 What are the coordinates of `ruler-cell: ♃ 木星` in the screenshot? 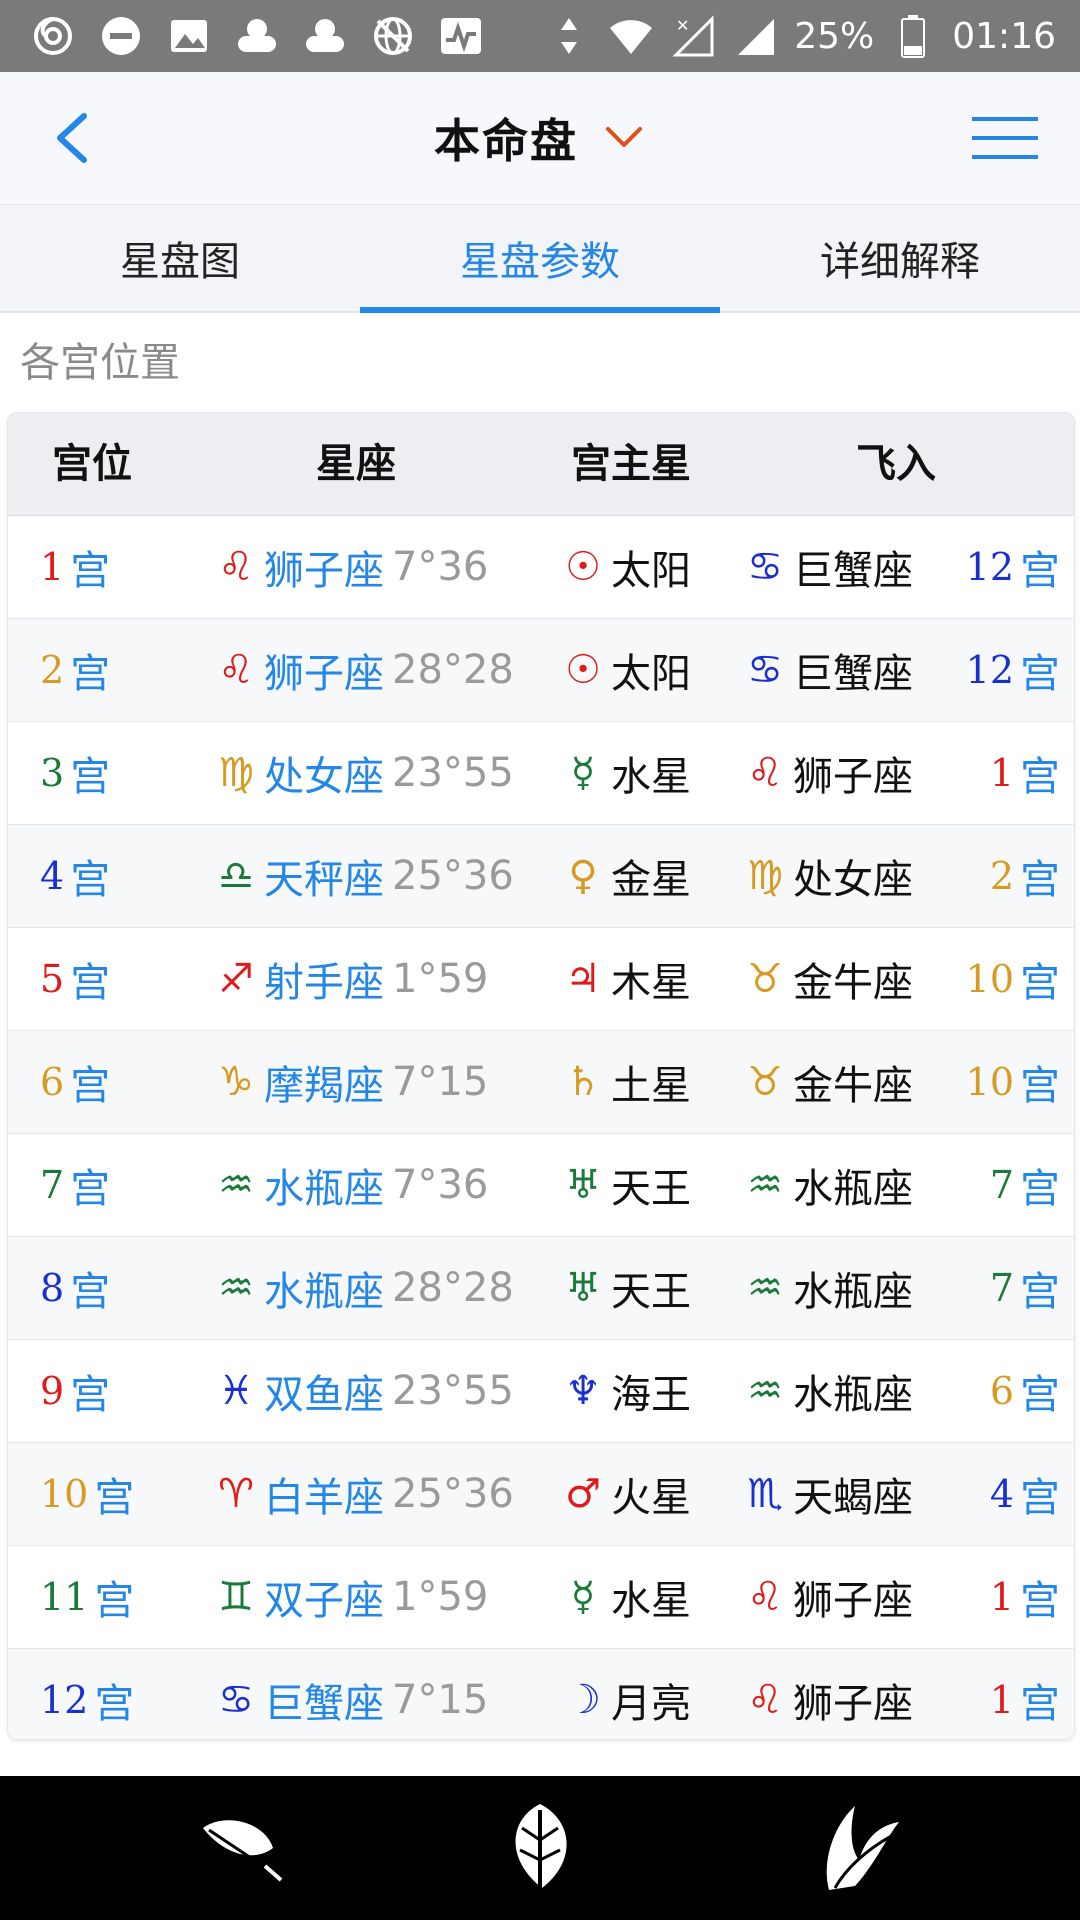 It's located at (626, 979).